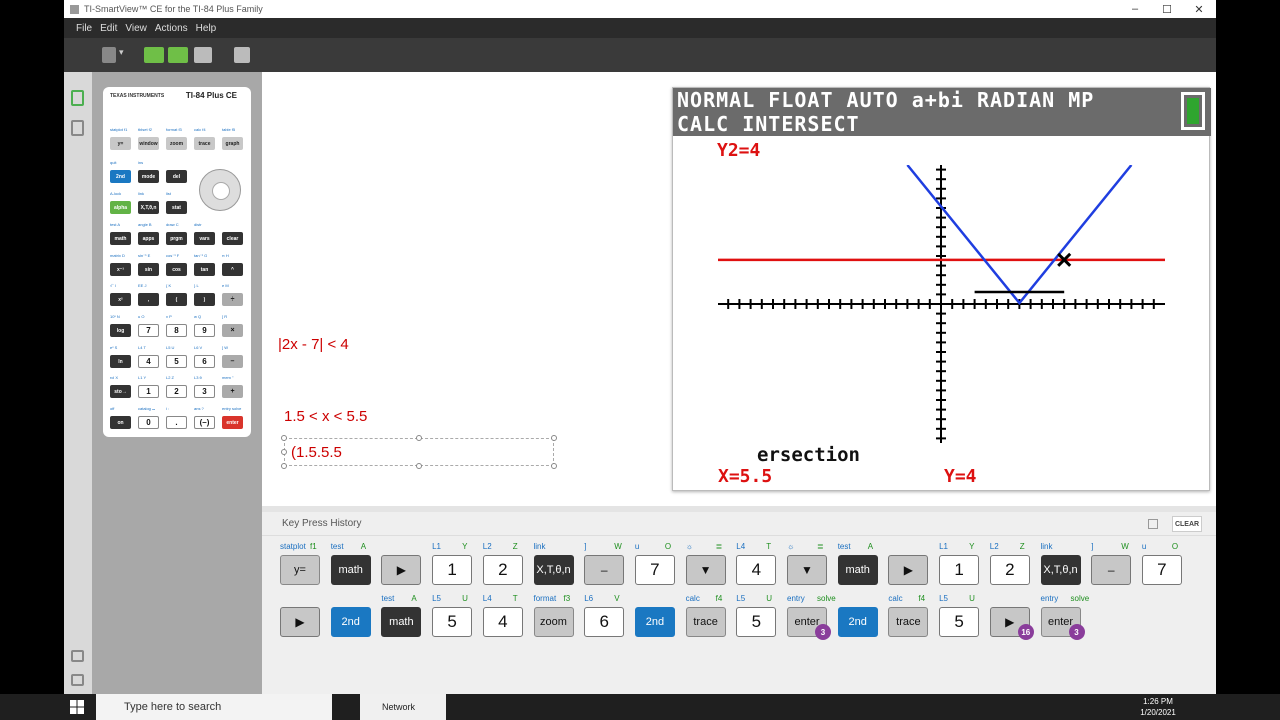 The height and width of the screenshot is (720, 1280). Describe the element at coordinates (232, 143) in the screenshot. I see `calc-key: graph` at that location.